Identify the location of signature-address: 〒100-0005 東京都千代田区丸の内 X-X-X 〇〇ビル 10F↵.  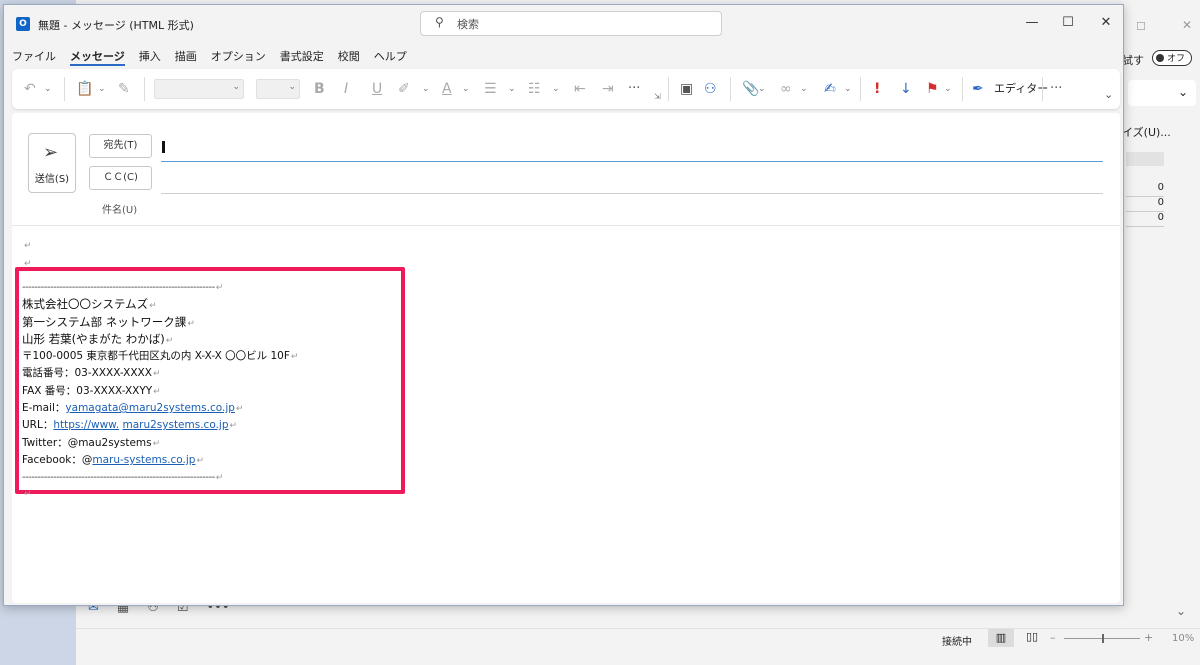
(160, 356).